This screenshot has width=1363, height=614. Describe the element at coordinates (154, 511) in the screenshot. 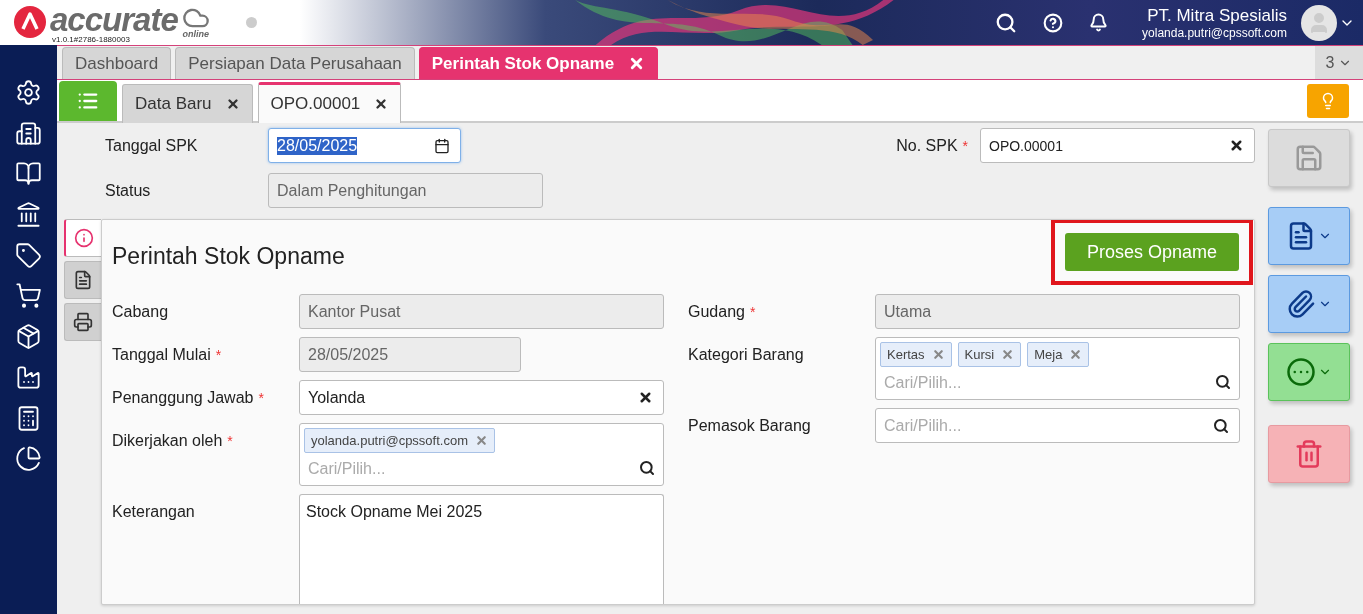

I see `field-label: Keterangan` at that location.